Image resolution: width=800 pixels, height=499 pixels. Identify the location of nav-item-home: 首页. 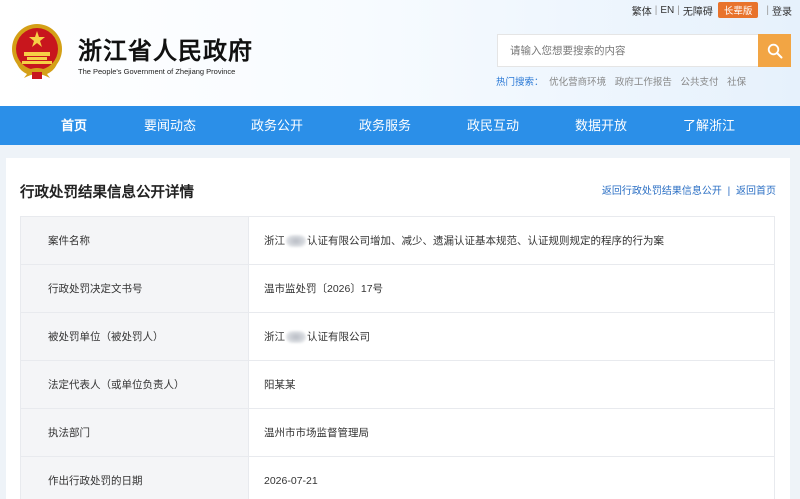
(74, 125).